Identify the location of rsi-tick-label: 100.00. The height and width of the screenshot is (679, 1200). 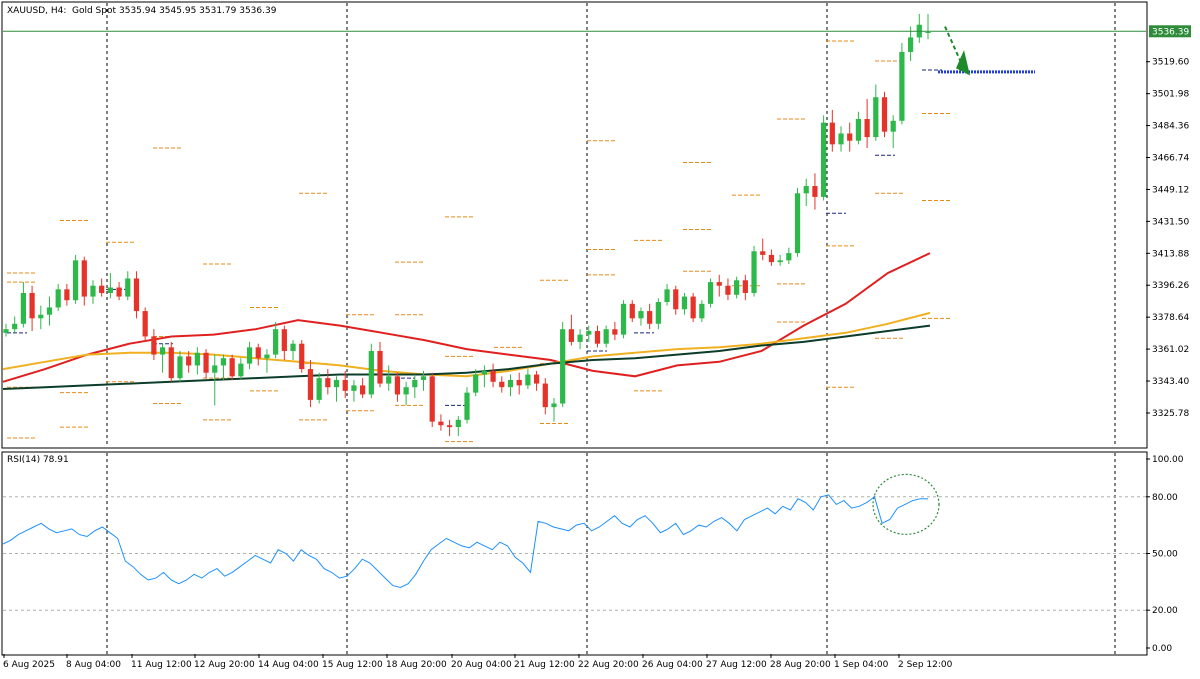
(1168, 460).